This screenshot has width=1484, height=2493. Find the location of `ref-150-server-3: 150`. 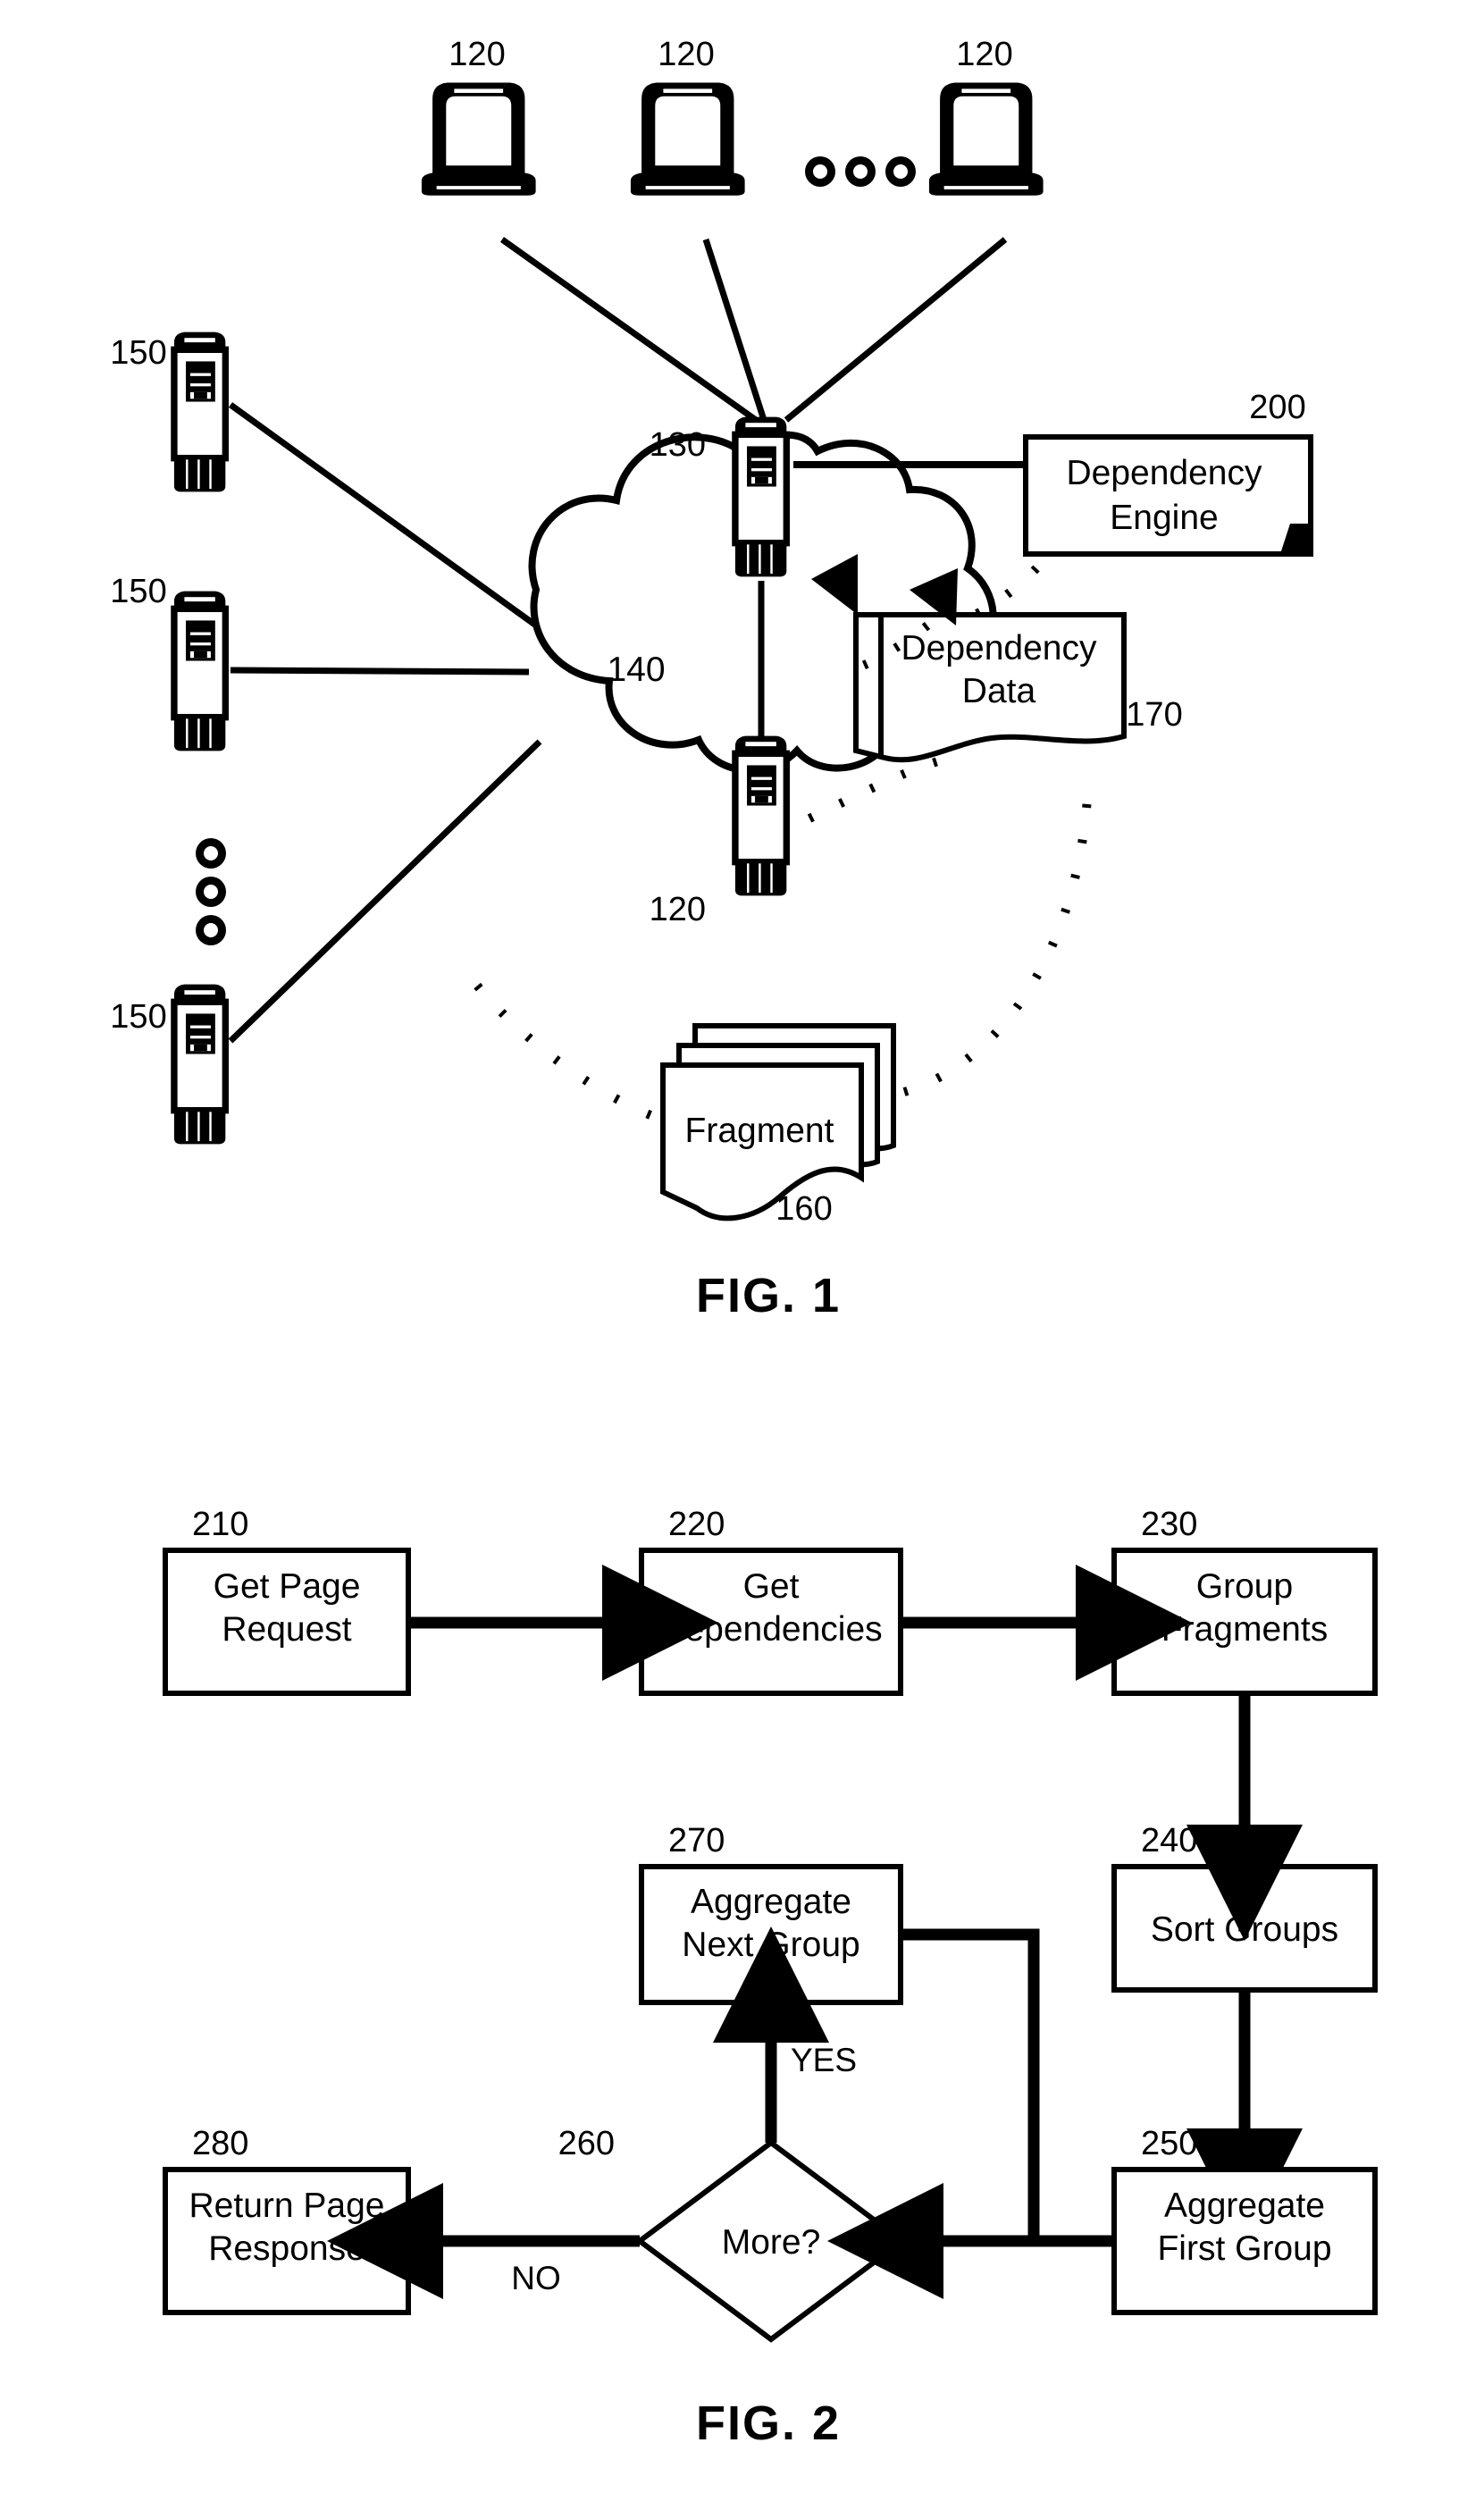

ref-150-server-3: 150 is located at coordinates (138, 1017).